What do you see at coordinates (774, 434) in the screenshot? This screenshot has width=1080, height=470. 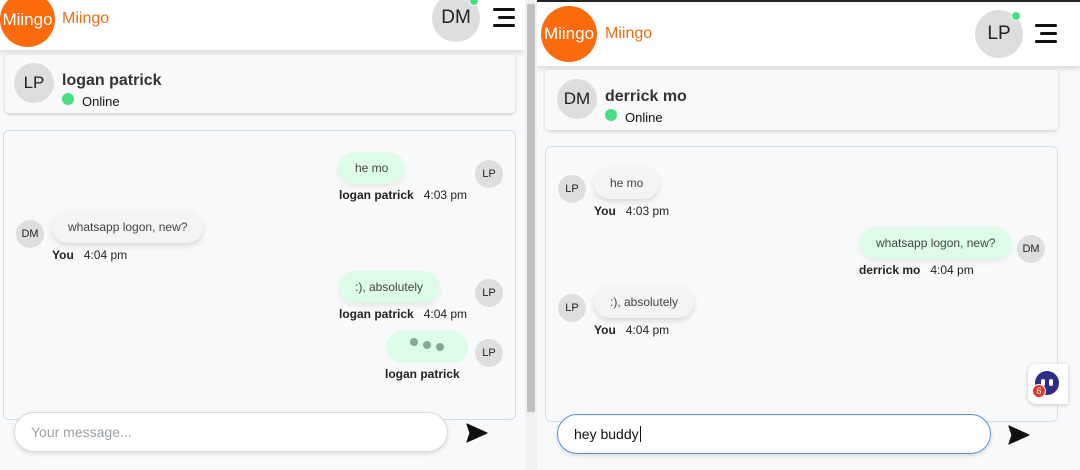 I see `message-input: hey buddy` at bounding box center [774, 434].